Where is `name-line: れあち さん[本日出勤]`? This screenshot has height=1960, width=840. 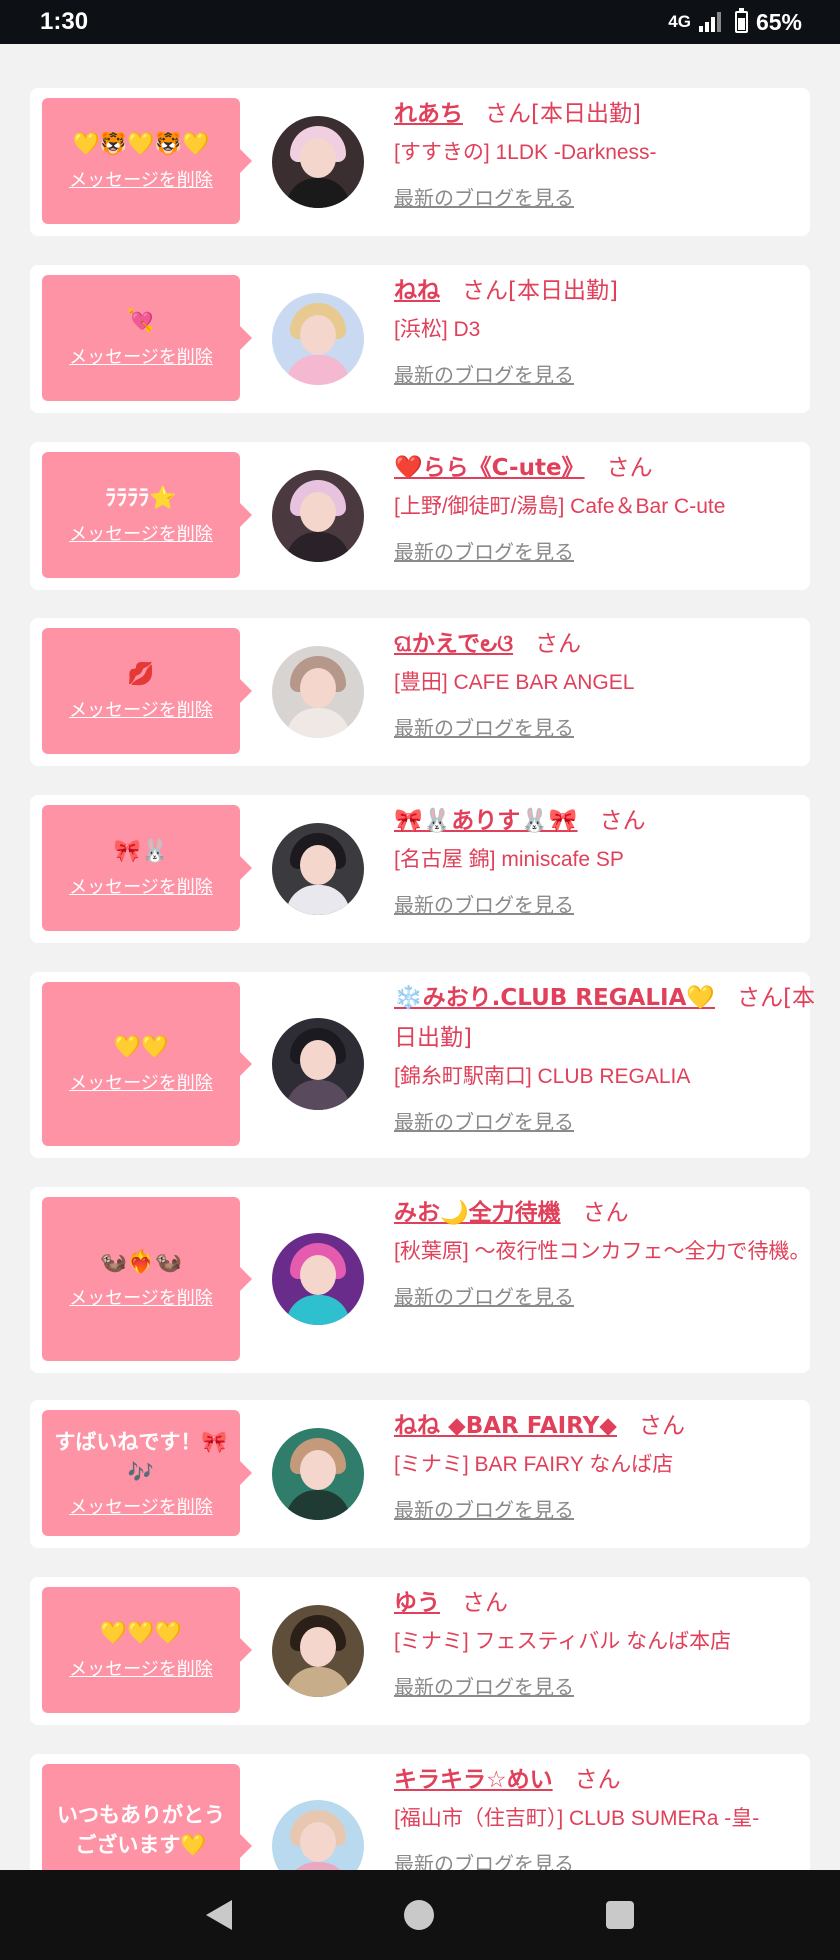 name-line: れあち さん[本日出勤] is located at coordinates (614, 114).